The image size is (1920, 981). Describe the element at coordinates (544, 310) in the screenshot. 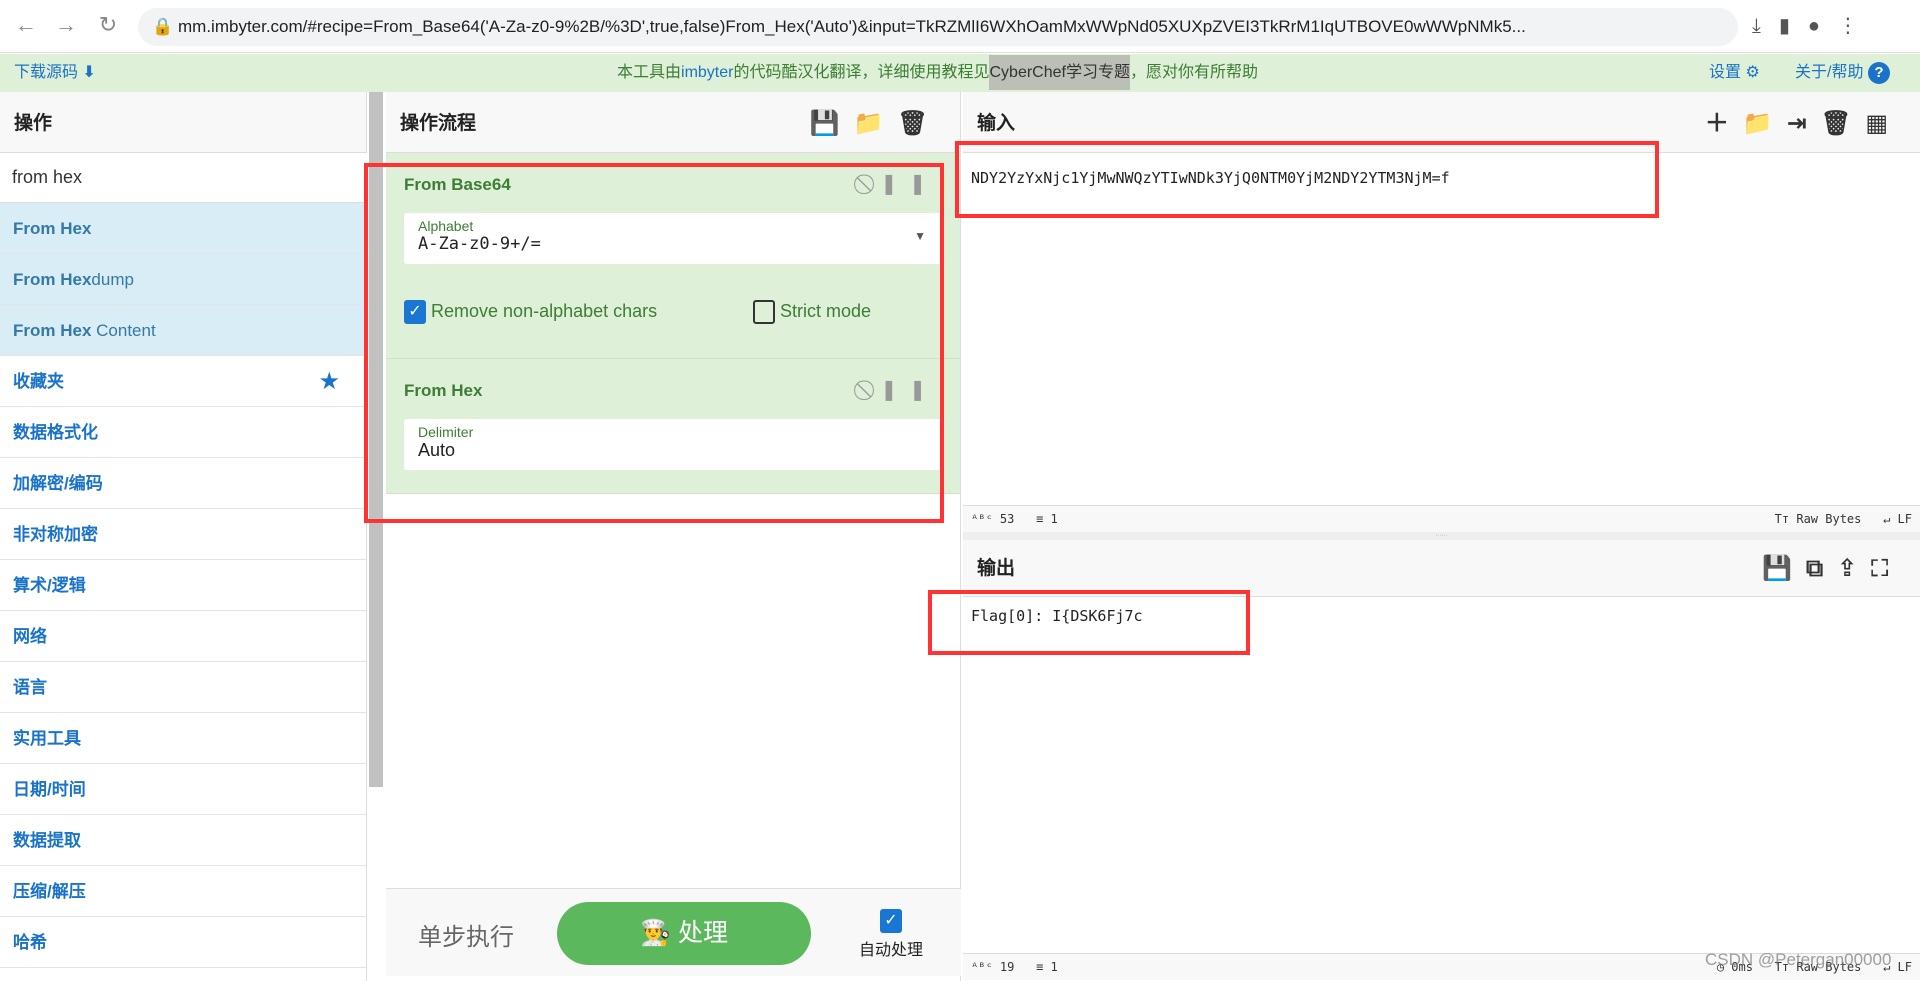

I see `checkbox-label: Remove non-alphabet chars` at that location.